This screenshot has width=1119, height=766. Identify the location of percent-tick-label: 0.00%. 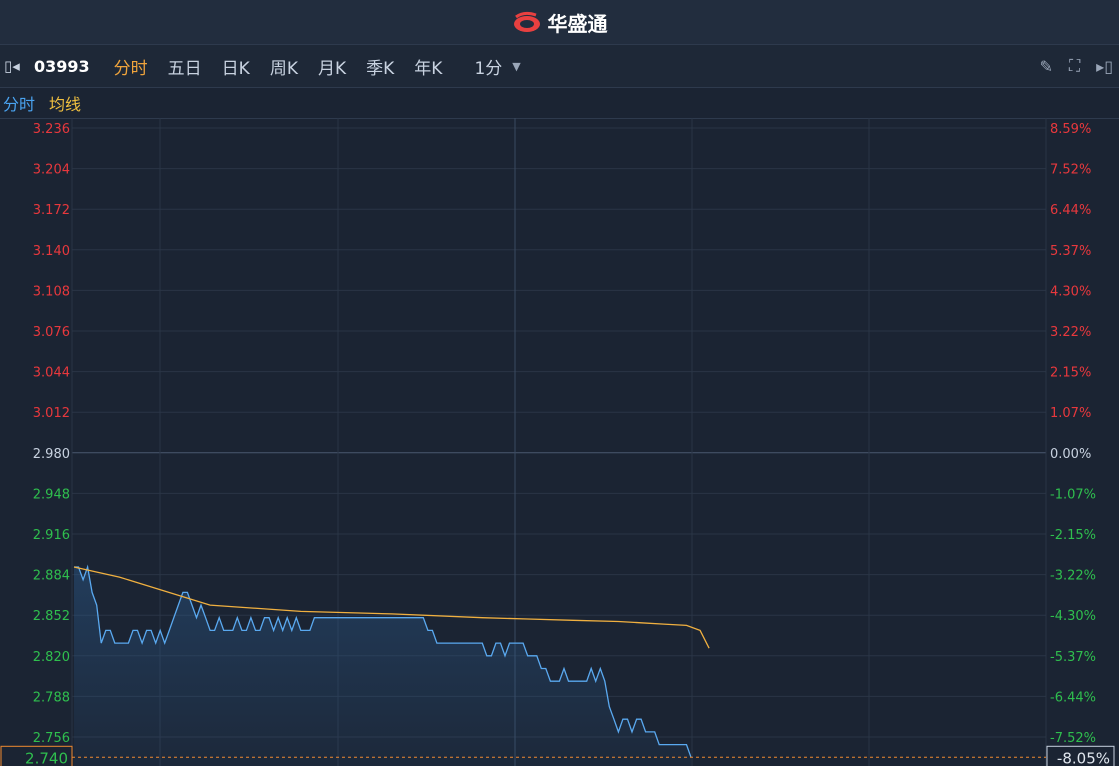
(1070, 454).